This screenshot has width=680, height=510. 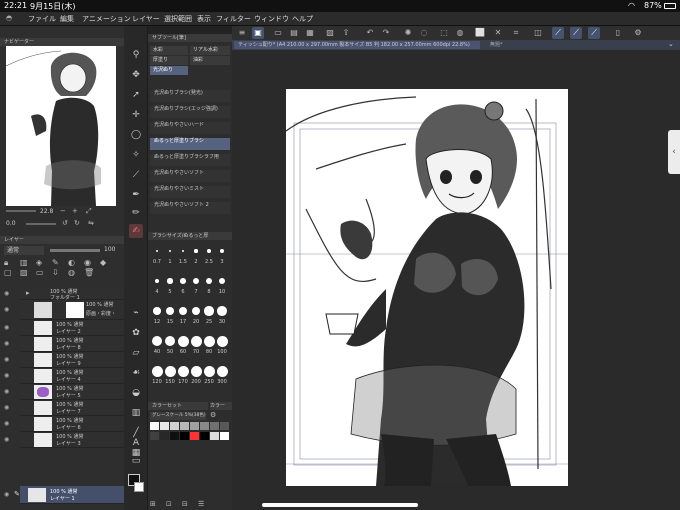 What do you see at coordinates (516, 33) in the screenshot?
I see `crop-icon: ⌗` at bounding box center [516, 33].